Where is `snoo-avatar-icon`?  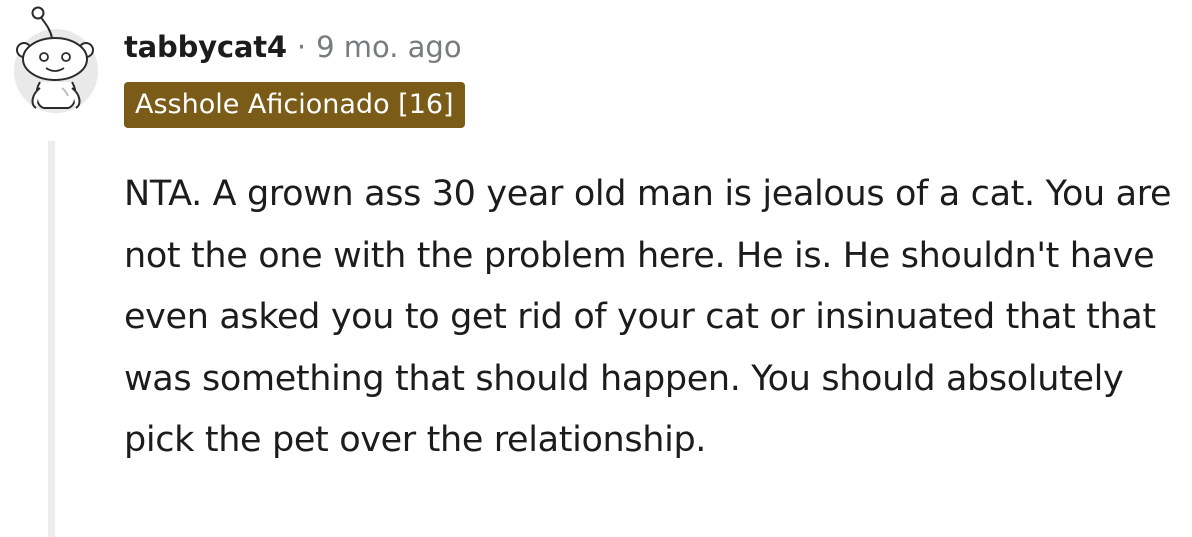 snoo-avatar-icon is located at coordinates (56, 59).